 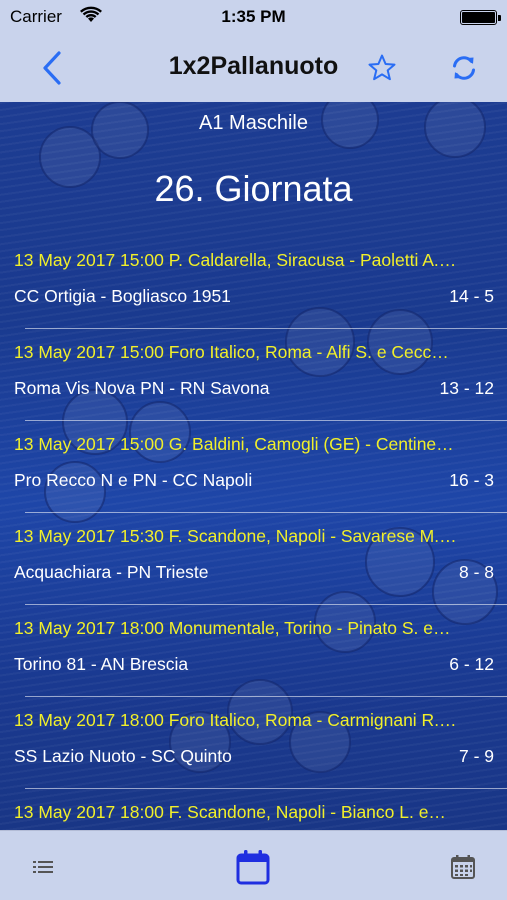 I want to click on refresh-icon, so click(x=464, y=68).